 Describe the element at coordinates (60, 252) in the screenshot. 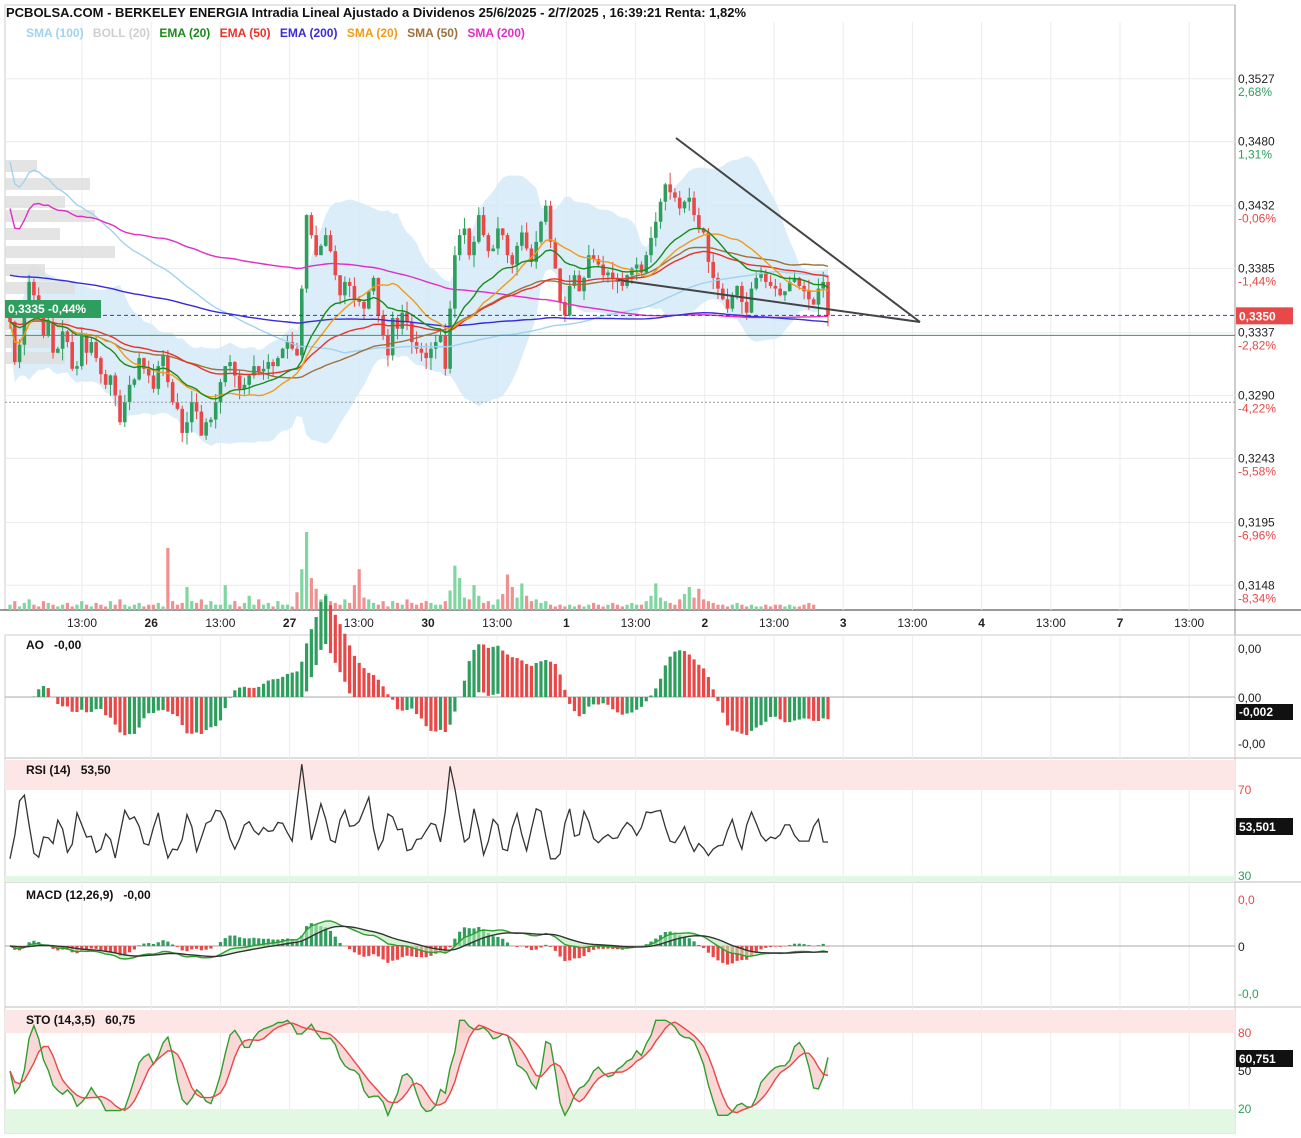

I see `volume-profile-bar` at that location.